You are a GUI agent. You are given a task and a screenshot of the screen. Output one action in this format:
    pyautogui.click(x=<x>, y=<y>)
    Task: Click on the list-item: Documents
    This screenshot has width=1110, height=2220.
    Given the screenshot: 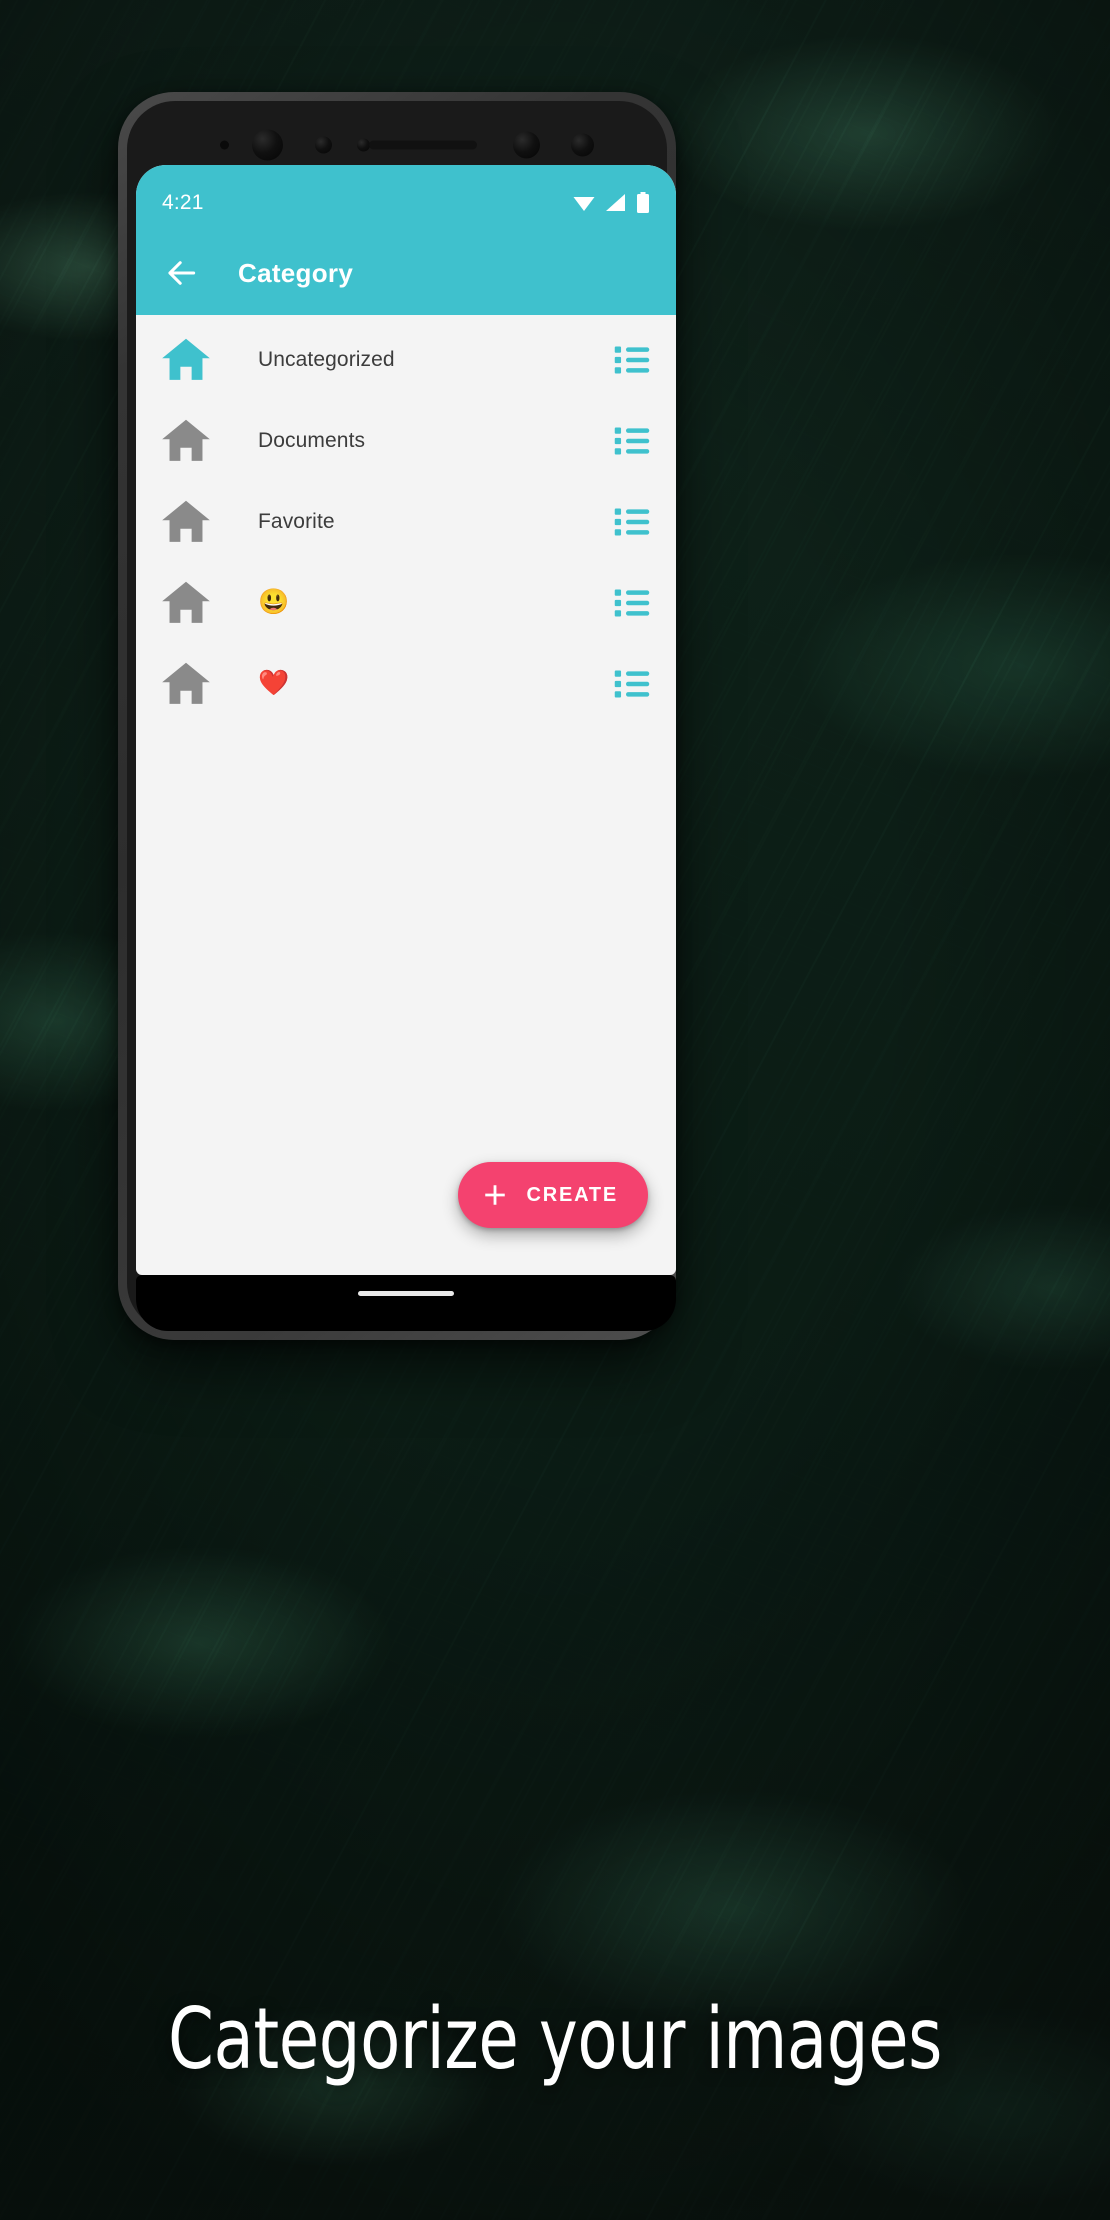 What is the action you would take?
    pyautogui.click(x=406, y=440)
    